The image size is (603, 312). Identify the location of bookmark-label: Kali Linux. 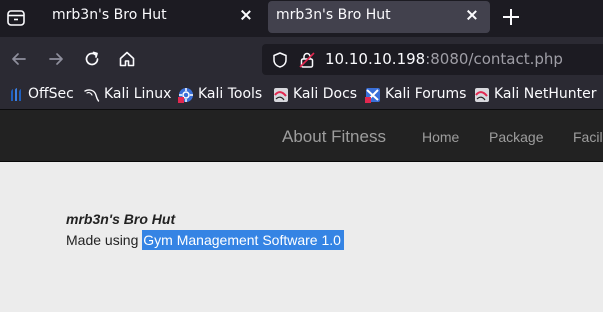
(138, 94).